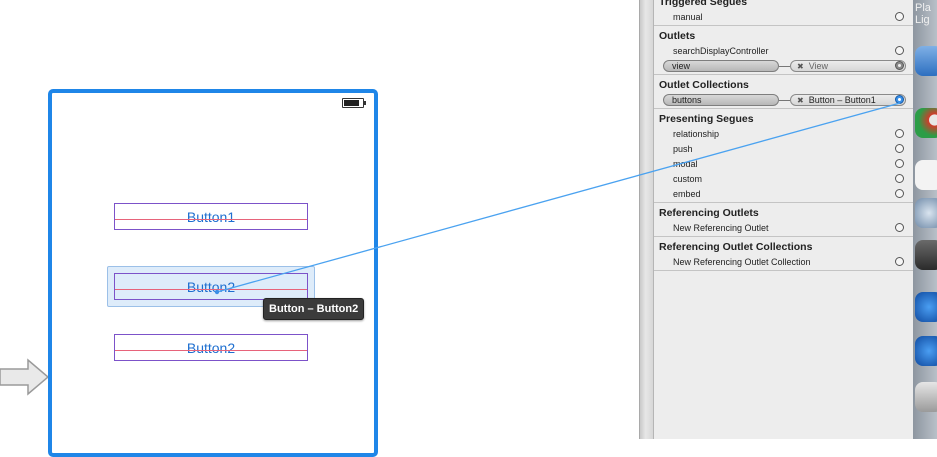  I want to click on button3: Button2, so click(211, 347).